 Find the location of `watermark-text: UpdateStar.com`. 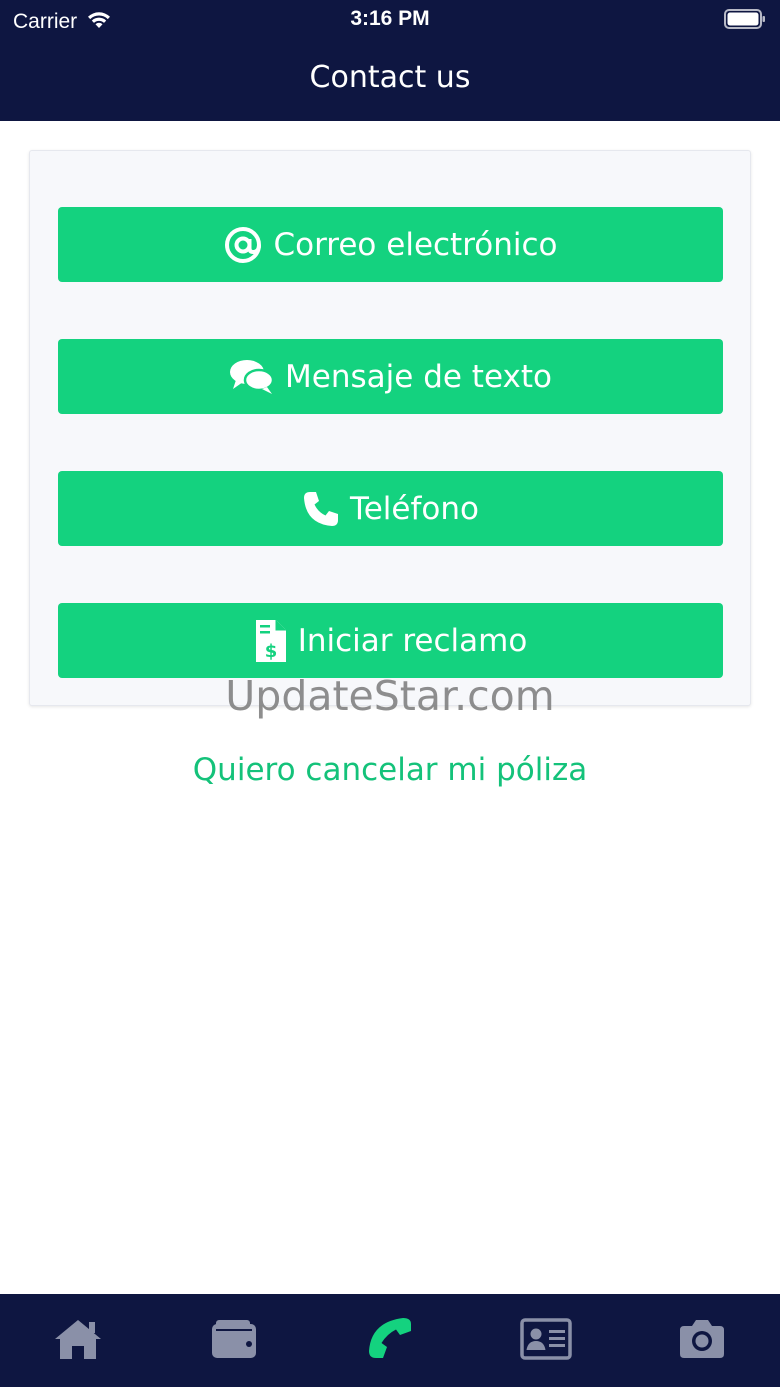

watermark-text: UpdateStar.com is located at coordinates (390, 696).